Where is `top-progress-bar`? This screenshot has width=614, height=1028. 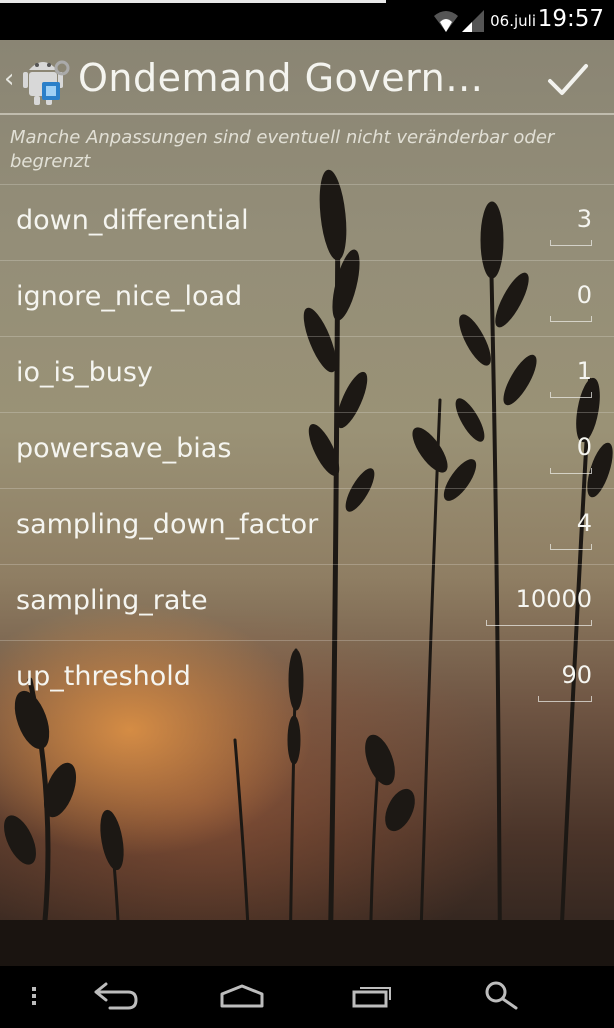 top-progress-bar is located at coordinates (193, 1).